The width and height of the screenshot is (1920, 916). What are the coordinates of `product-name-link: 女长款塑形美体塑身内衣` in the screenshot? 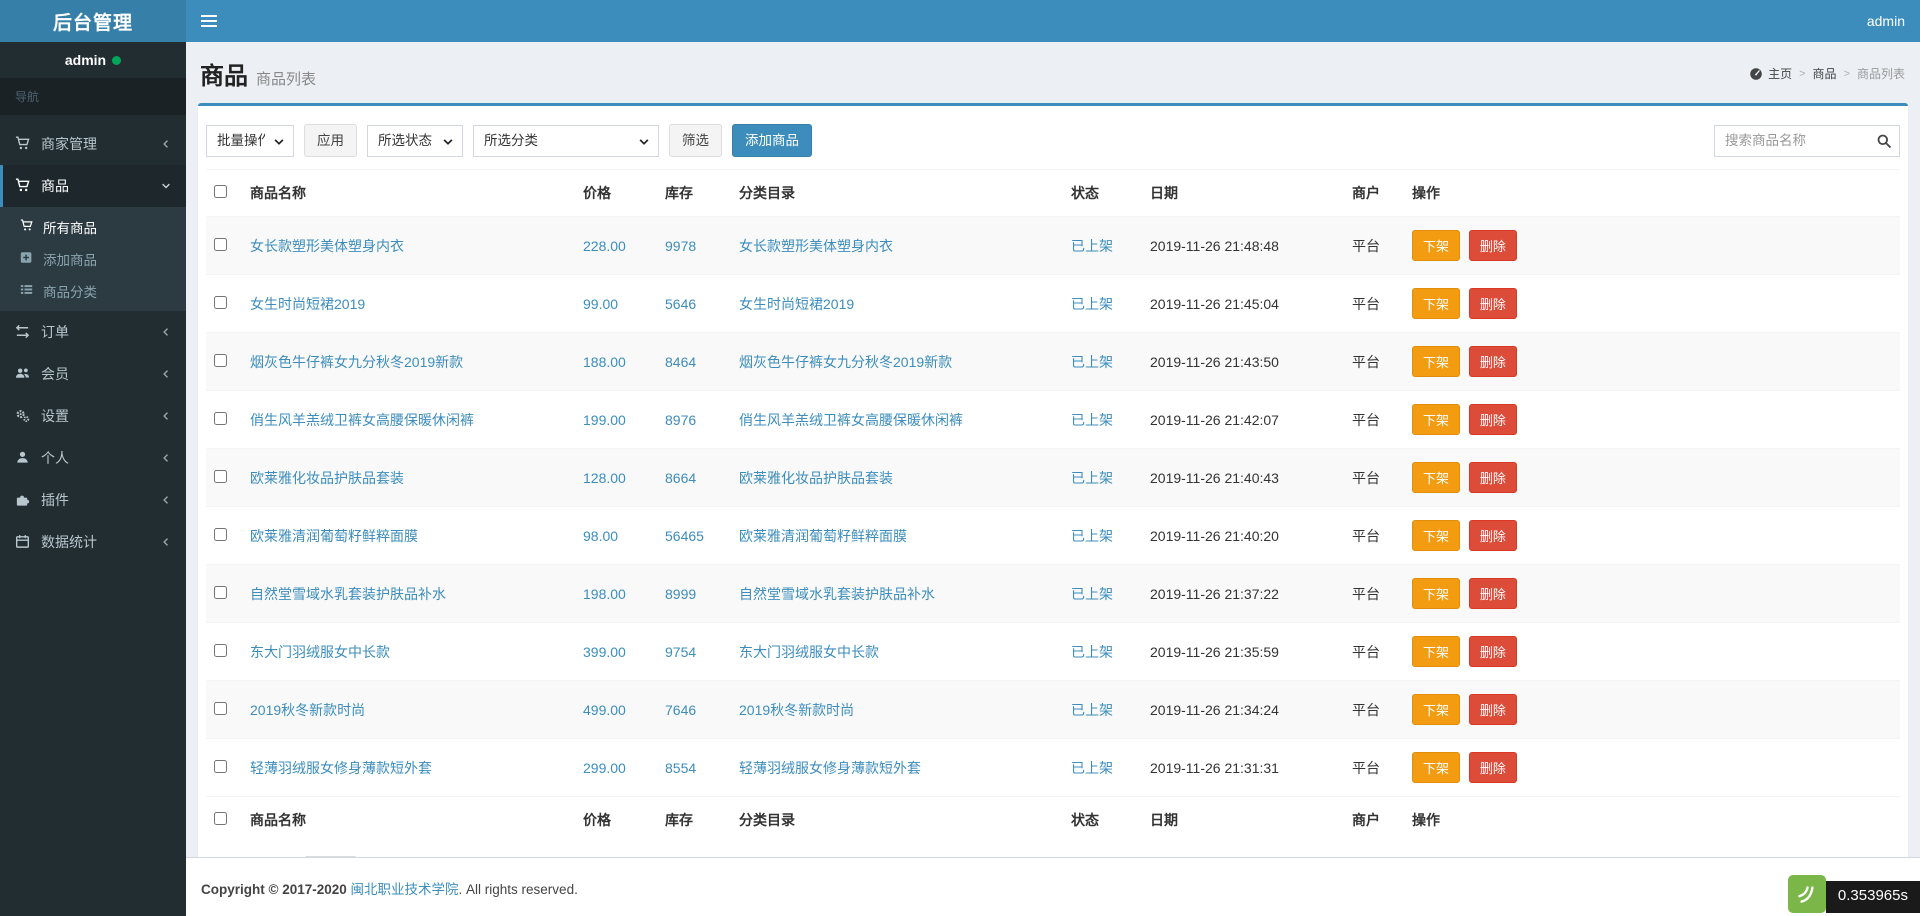 It's located at (327, 246).